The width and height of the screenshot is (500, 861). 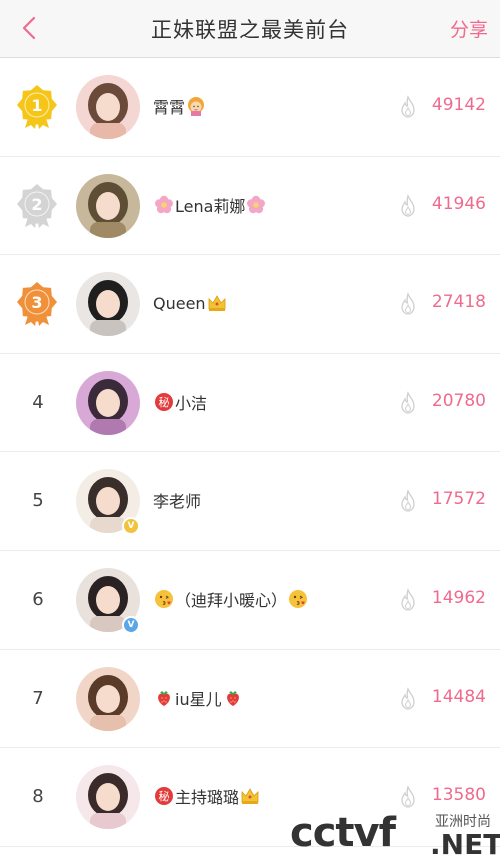 I want to click on user-name: 霄霄, so click(x=180, y=106).